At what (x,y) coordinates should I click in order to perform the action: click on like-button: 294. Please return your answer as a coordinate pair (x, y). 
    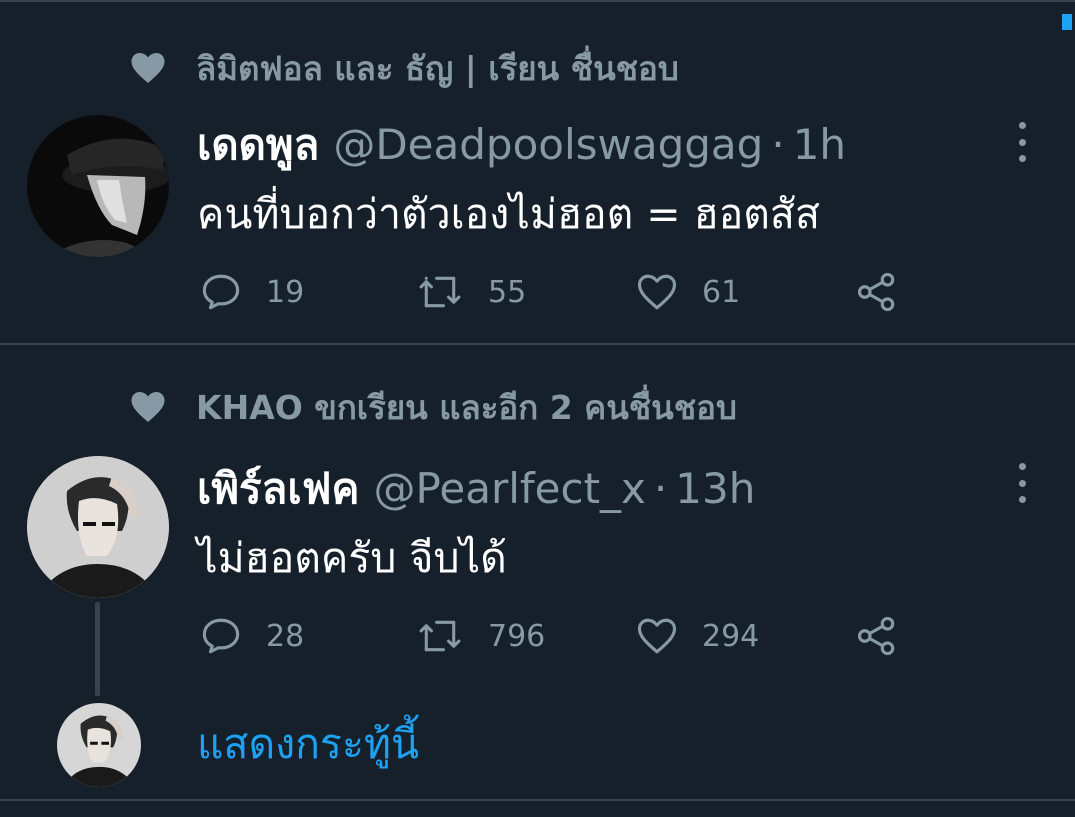
    Looking at the image, I should click on (697, 636).